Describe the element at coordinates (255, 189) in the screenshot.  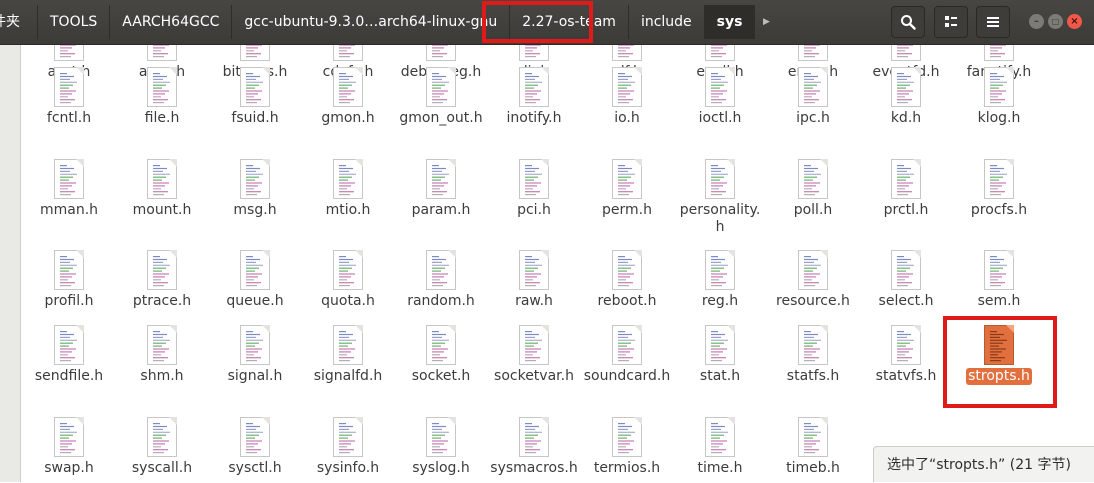
I see `file-item: msg.h` at that location.